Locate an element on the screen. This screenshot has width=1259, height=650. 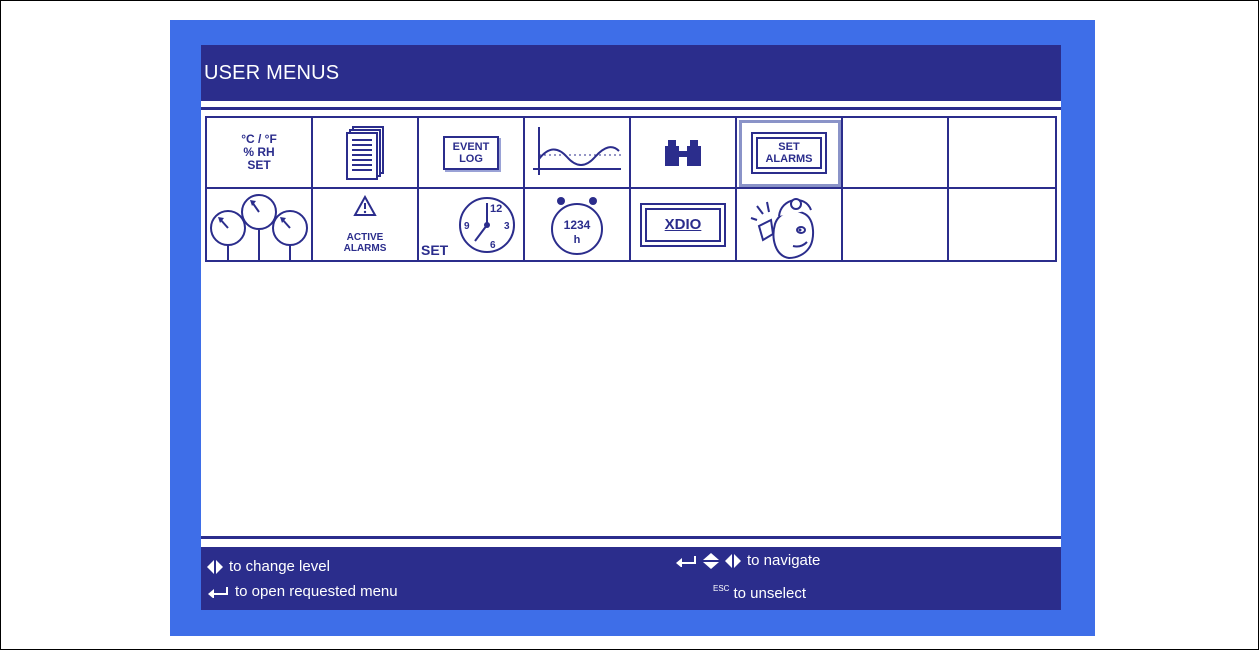
menu-item-setpoints: °C / °F % RH SET is located at coordinates (260, 153).